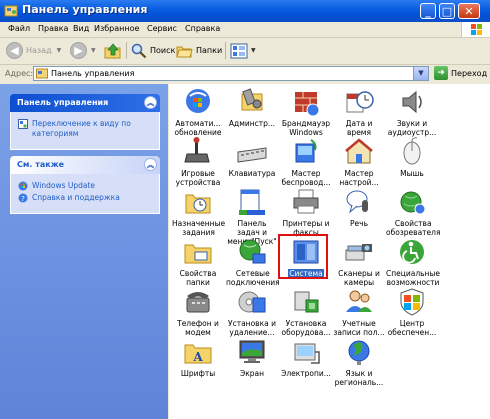 The image size is (490, 419). I want to click on security-center-icon, so click(412, 302).